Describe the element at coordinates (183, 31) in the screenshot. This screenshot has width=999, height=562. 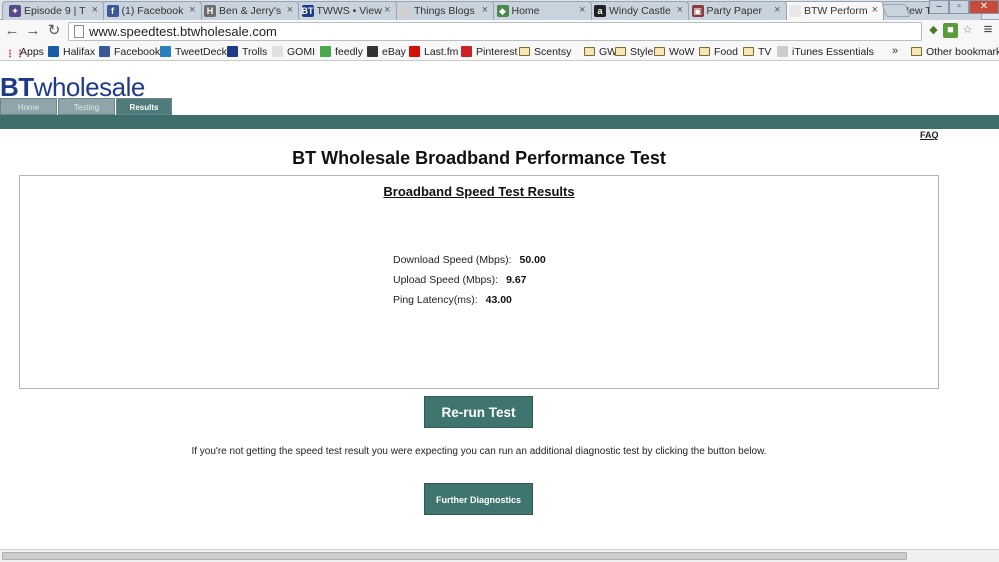
I see `url-text: www.speedtest.btwholesale.com` at that location.